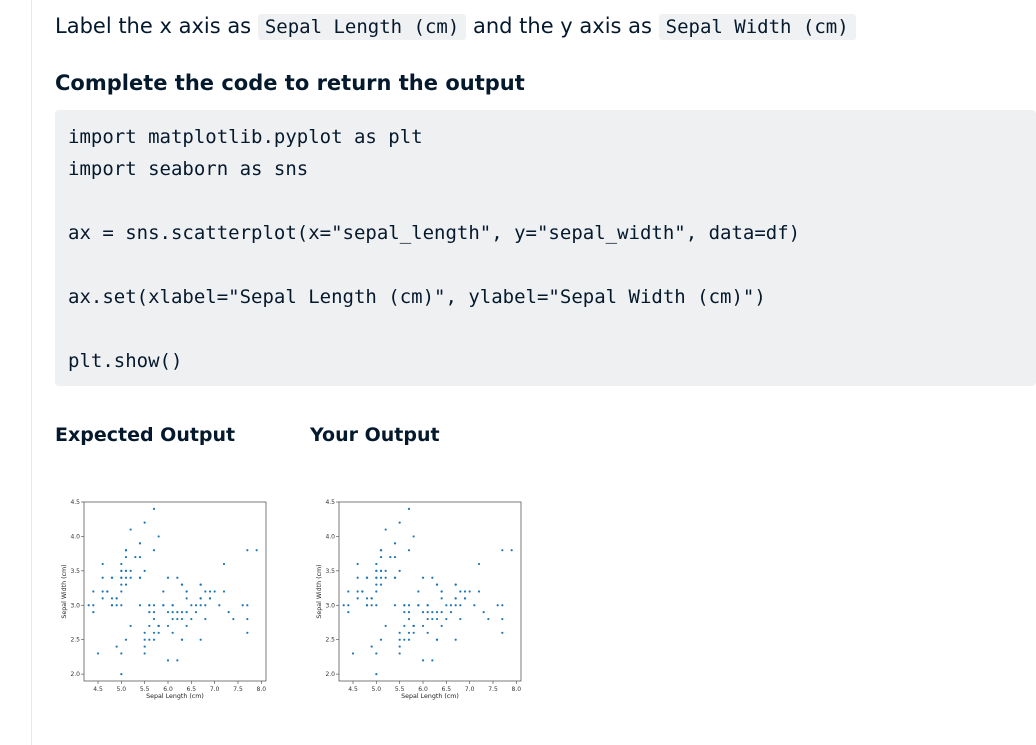 This screenshot has width=1036, height=745. Describe the element at coordinates (75, 640) in the screenshot. I see `y-tick-label: 2.5` at that location.